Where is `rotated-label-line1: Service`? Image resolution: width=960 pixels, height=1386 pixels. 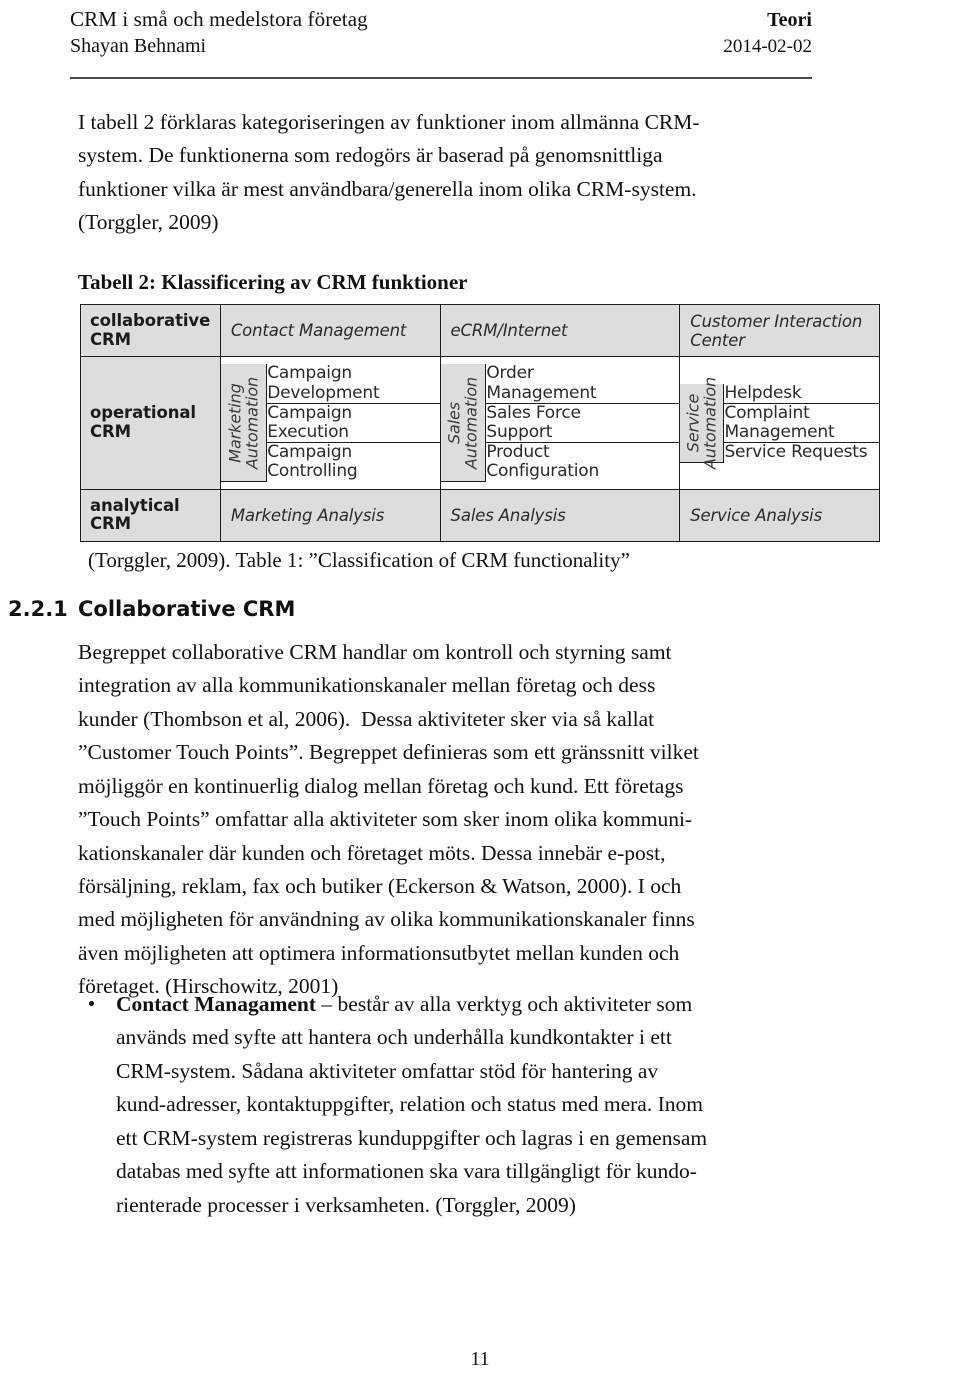 rotated-label-line1: Service is located at coordinates (693, 422).